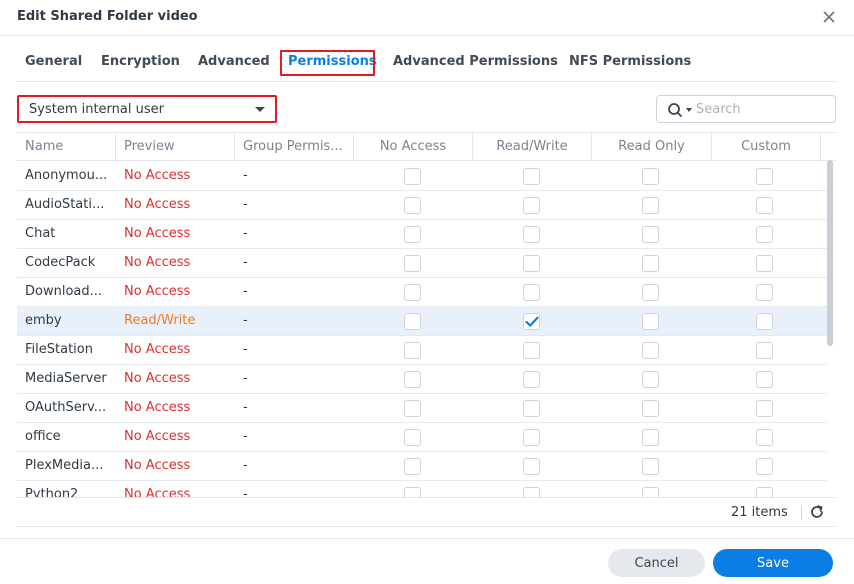 The height and width of the screenshot is (584, 854). What do you see at coordinates (40, 233) in the screenshot?
I see `cell-name: Chat` at bounding box center [40, 233].